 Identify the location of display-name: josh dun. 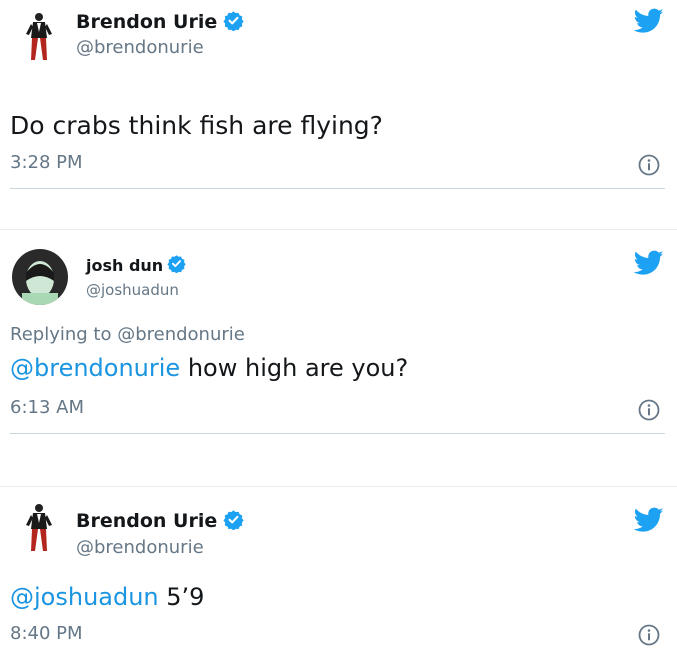
(124, 265).